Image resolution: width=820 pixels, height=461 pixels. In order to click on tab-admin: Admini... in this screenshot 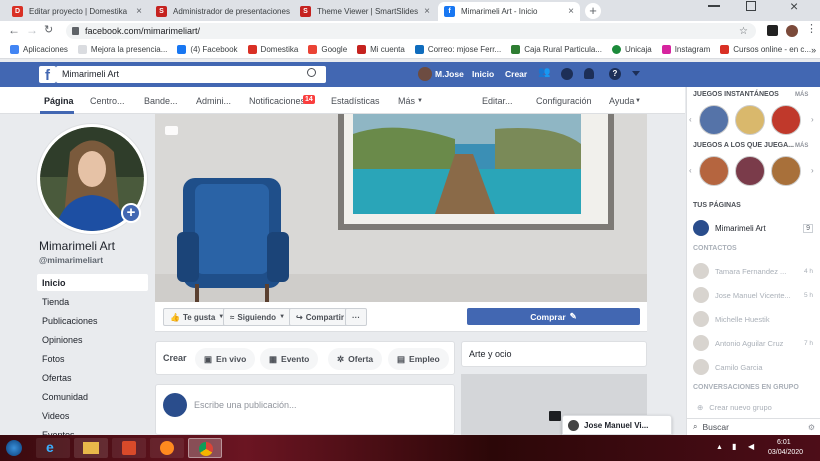, I will do `click(213, 101)`.